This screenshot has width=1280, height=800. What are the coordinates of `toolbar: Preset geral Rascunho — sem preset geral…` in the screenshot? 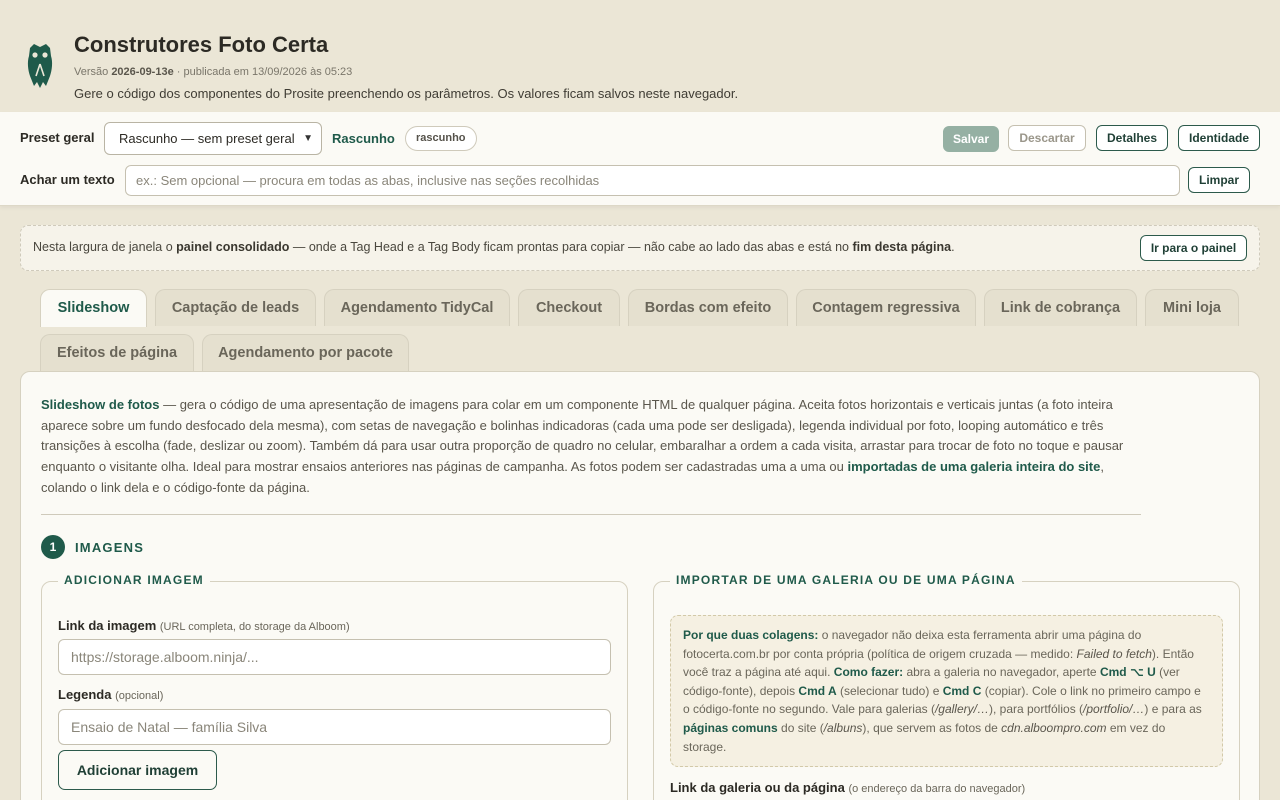 It's located at (640, 159).